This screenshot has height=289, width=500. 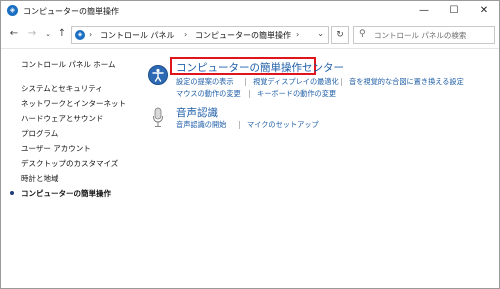 I want to click on breadcrumb-control-panel: コントロール パネル, so click(x=137, y=35).